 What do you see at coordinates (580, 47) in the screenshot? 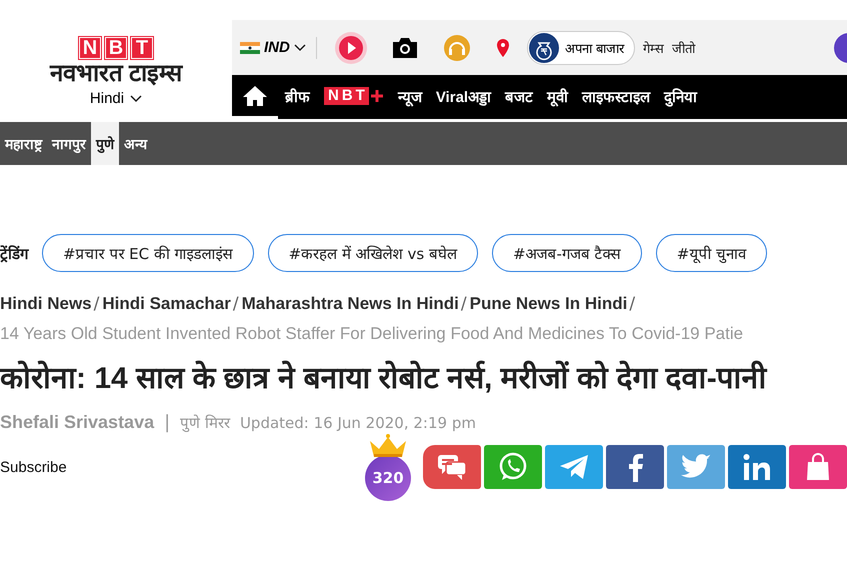
I see `market-button: अपना बाजार` at bounding box center [580, 47].